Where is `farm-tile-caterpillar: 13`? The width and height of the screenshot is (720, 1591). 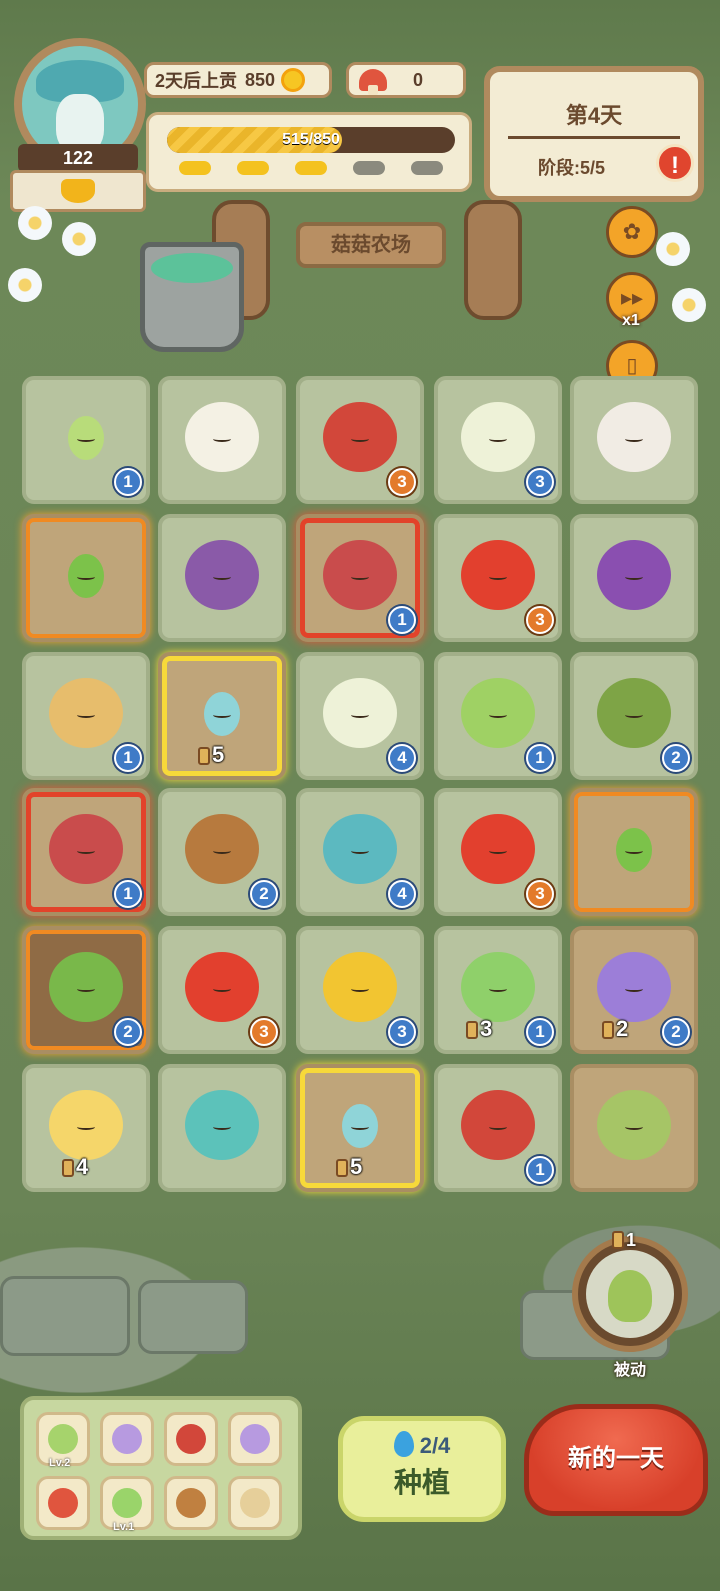
farm-tile-caterpillar: 13 is located at coordinates (498, 990).